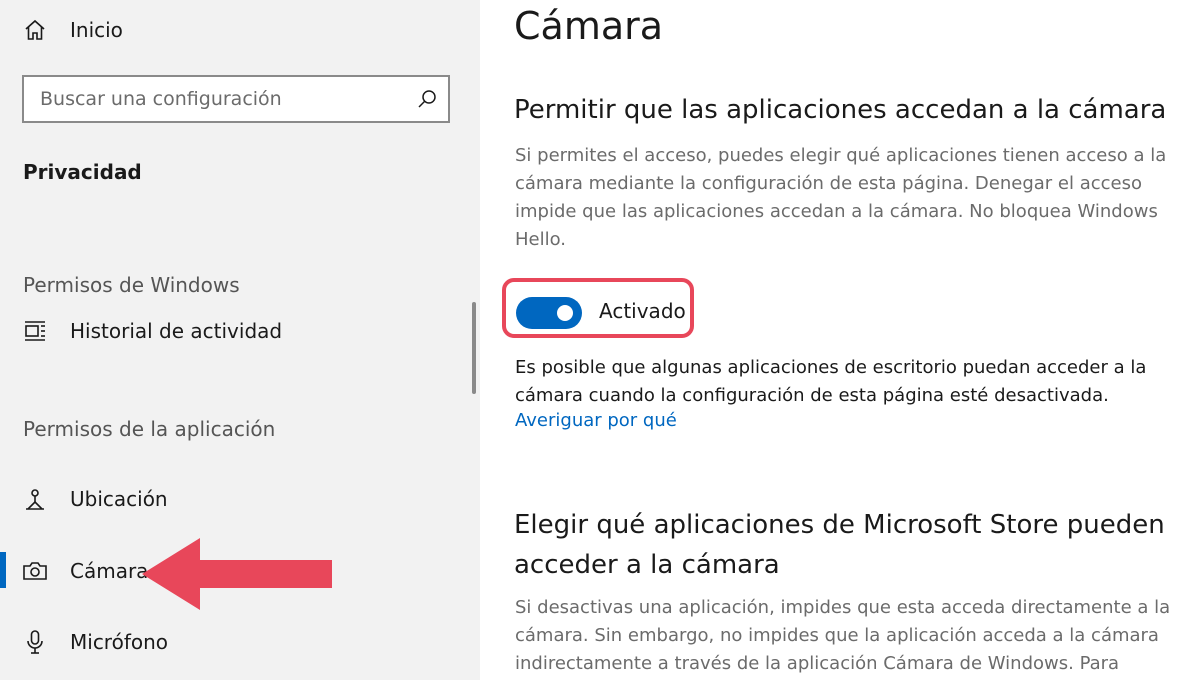  Describe the element at coordinates (35, 30) in the screenshot. I see `home-icon` at that location.